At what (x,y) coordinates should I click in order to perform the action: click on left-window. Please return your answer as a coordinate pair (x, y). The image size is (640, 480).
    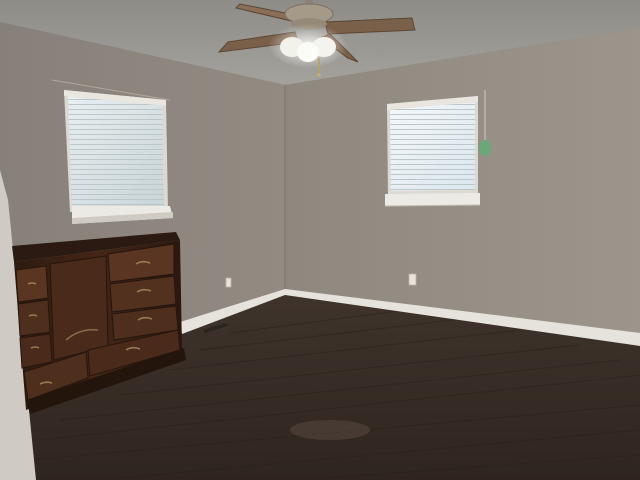
    Looking at the image, I should click on (112, 151).